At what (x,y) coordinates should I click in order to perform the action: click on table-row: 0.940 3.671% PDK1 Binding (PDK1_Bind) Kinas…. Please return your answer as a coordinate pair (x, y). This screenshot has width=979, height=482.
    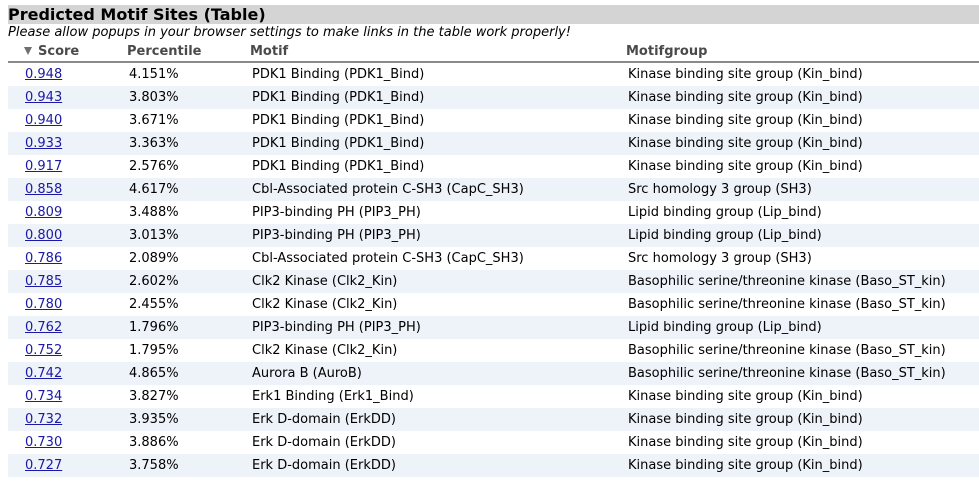
    Looking at the image, I should click on (493, 120).